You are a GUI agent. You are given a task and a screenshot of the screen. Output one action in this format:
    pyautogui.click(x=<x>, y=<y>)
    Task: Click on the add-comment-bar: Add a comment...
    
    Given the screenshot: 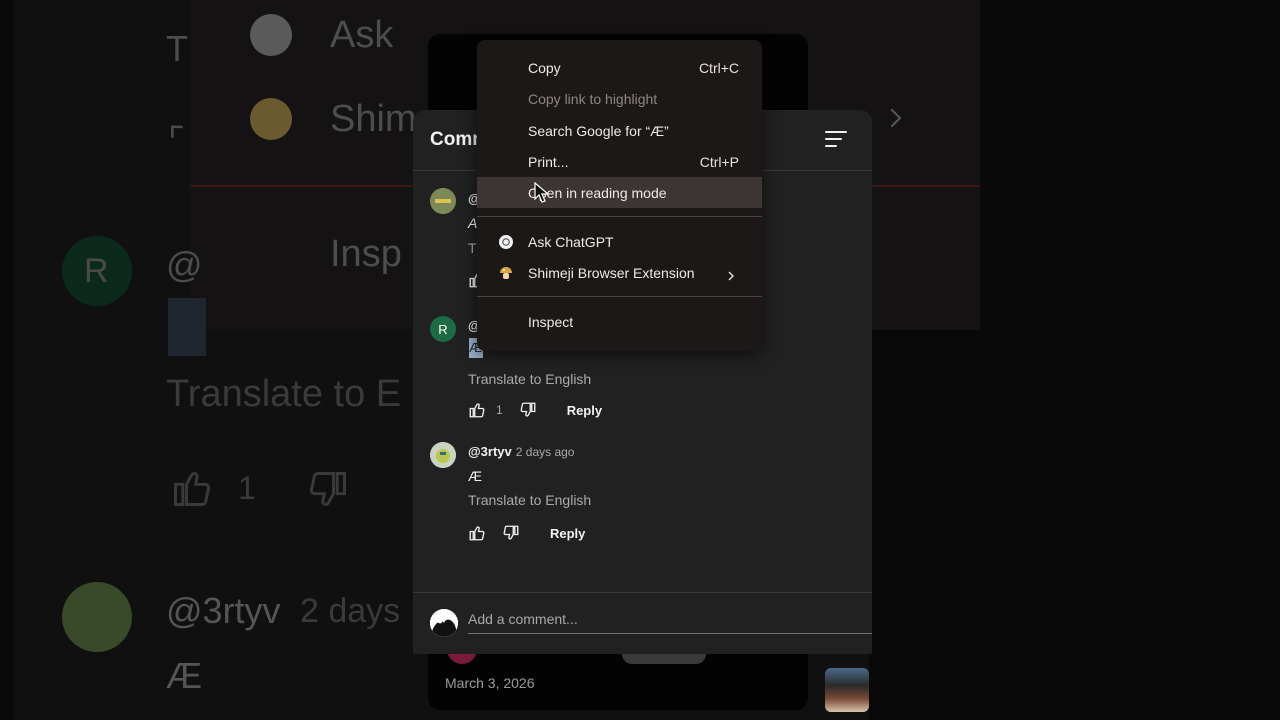 What is the action you would take?
    pyautogui.click(x=642, y=623)
    